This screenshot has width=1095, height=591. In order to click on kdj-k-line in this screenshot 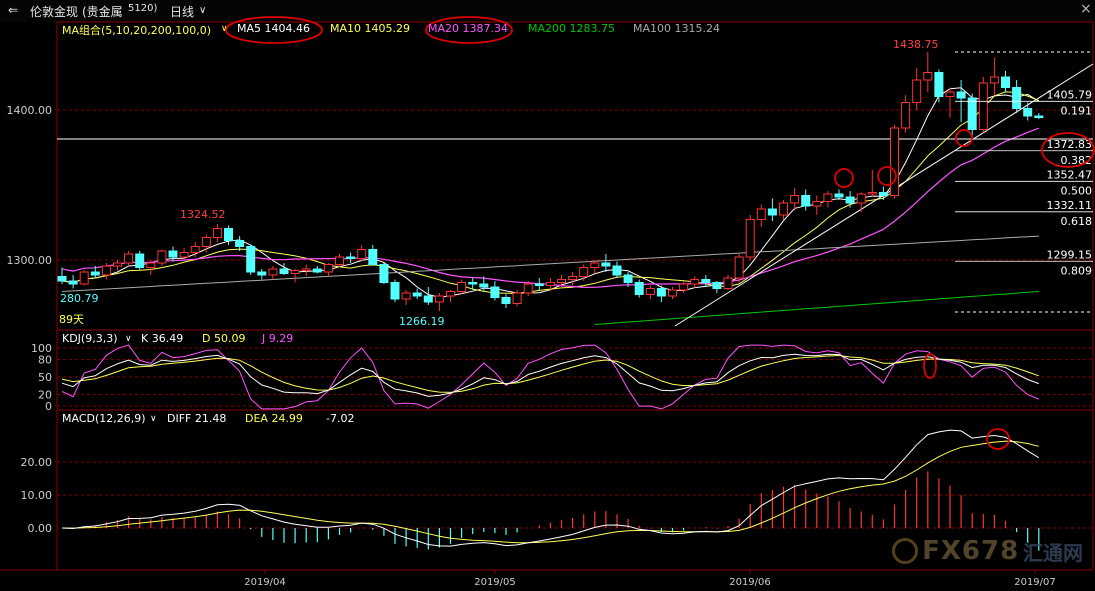, I will do `click(550, 375)`.